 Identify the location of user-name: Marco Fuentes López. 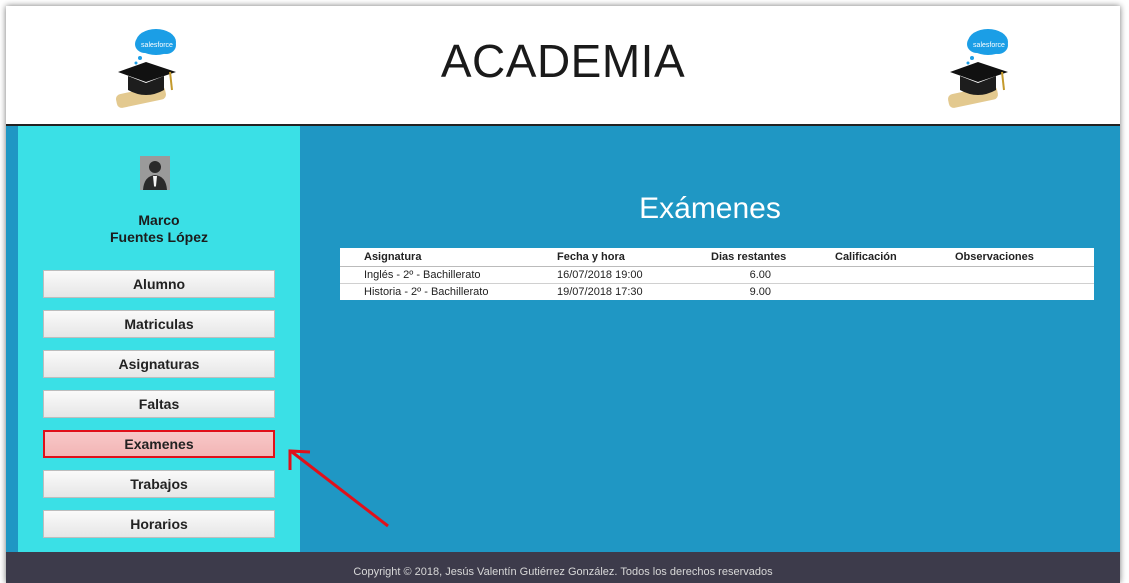
(159, 229).